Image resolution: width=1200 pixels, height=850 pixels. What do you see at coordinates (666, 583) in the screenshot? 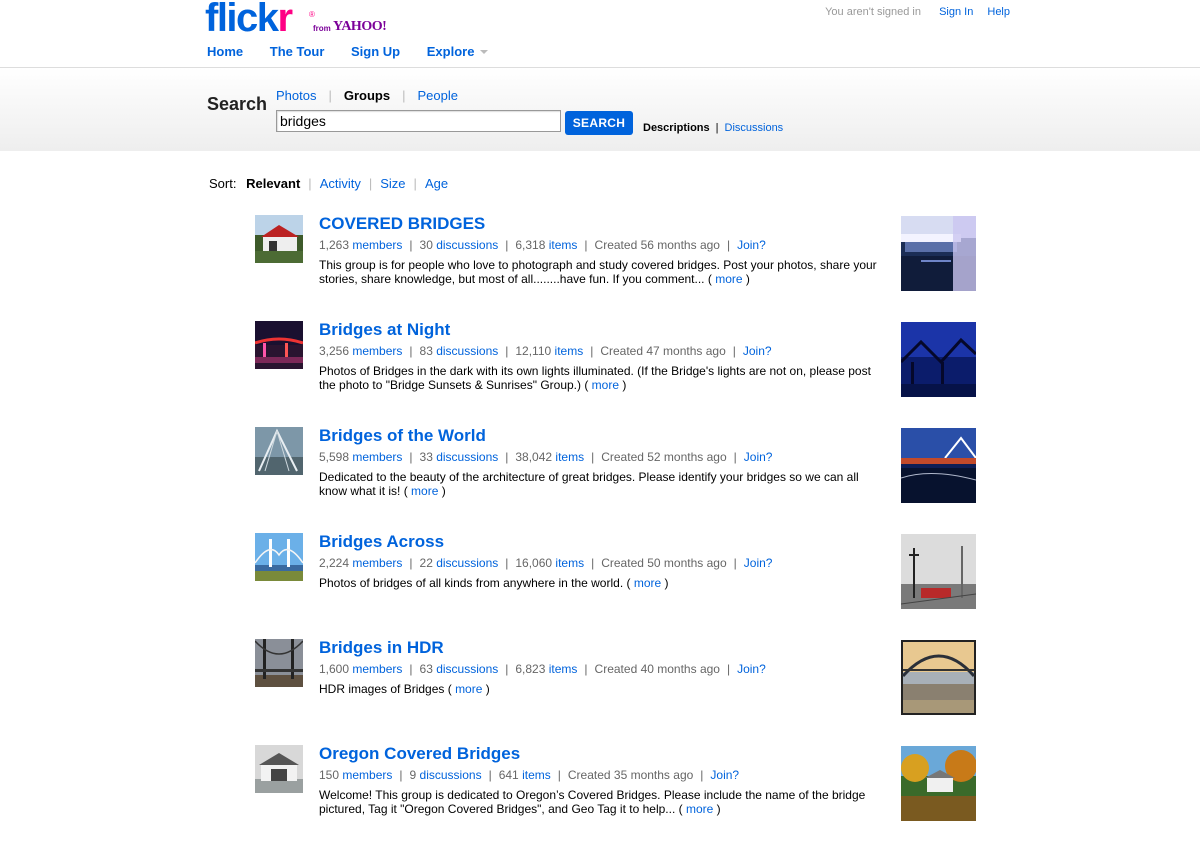
I see `description-close: )` at bounding box center [666, 583].